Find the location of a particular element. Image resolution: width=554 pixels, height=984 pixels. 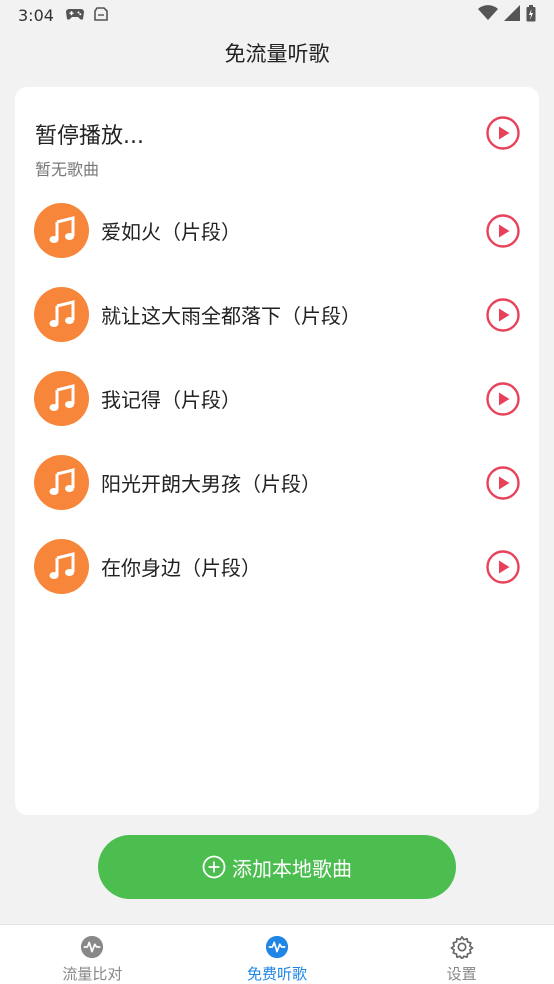

wifi-icon is located at coordinates (488, 15).